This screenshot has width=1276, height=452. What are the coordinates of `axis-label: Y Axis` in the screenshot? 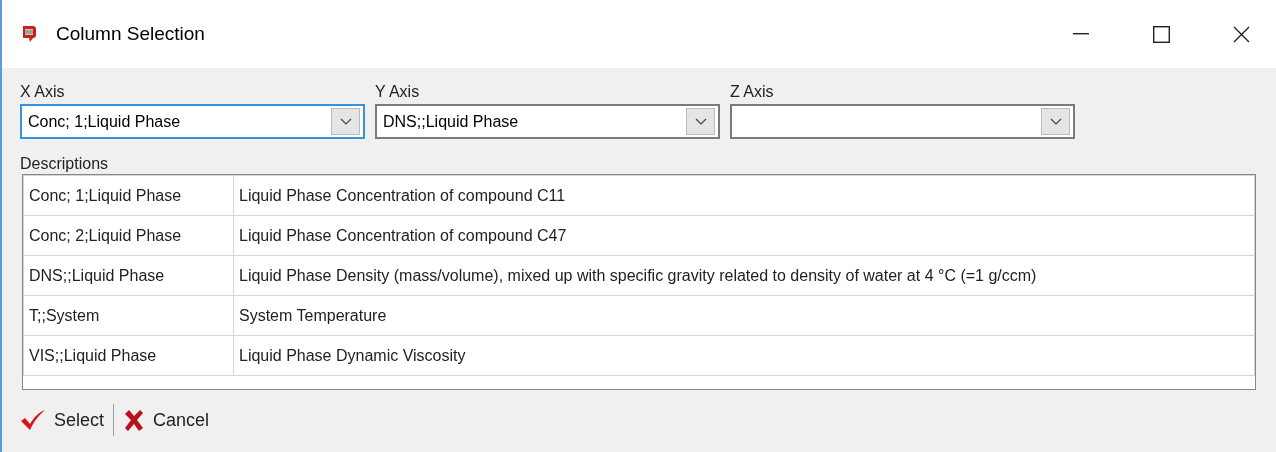 It's located at (398, 92).